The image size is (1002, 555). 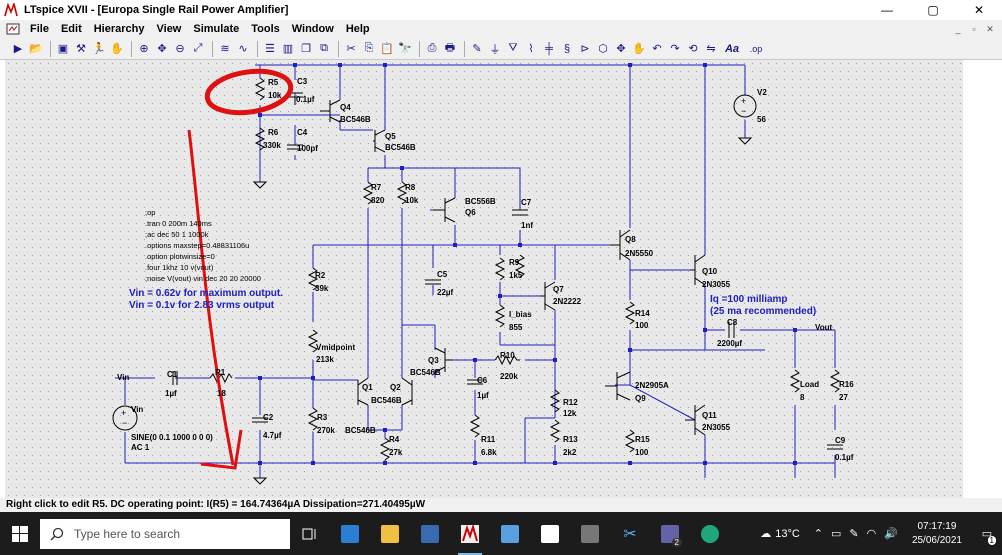 I want to click on taskbar-app-explorer-settings, so click(x=350, y=533).